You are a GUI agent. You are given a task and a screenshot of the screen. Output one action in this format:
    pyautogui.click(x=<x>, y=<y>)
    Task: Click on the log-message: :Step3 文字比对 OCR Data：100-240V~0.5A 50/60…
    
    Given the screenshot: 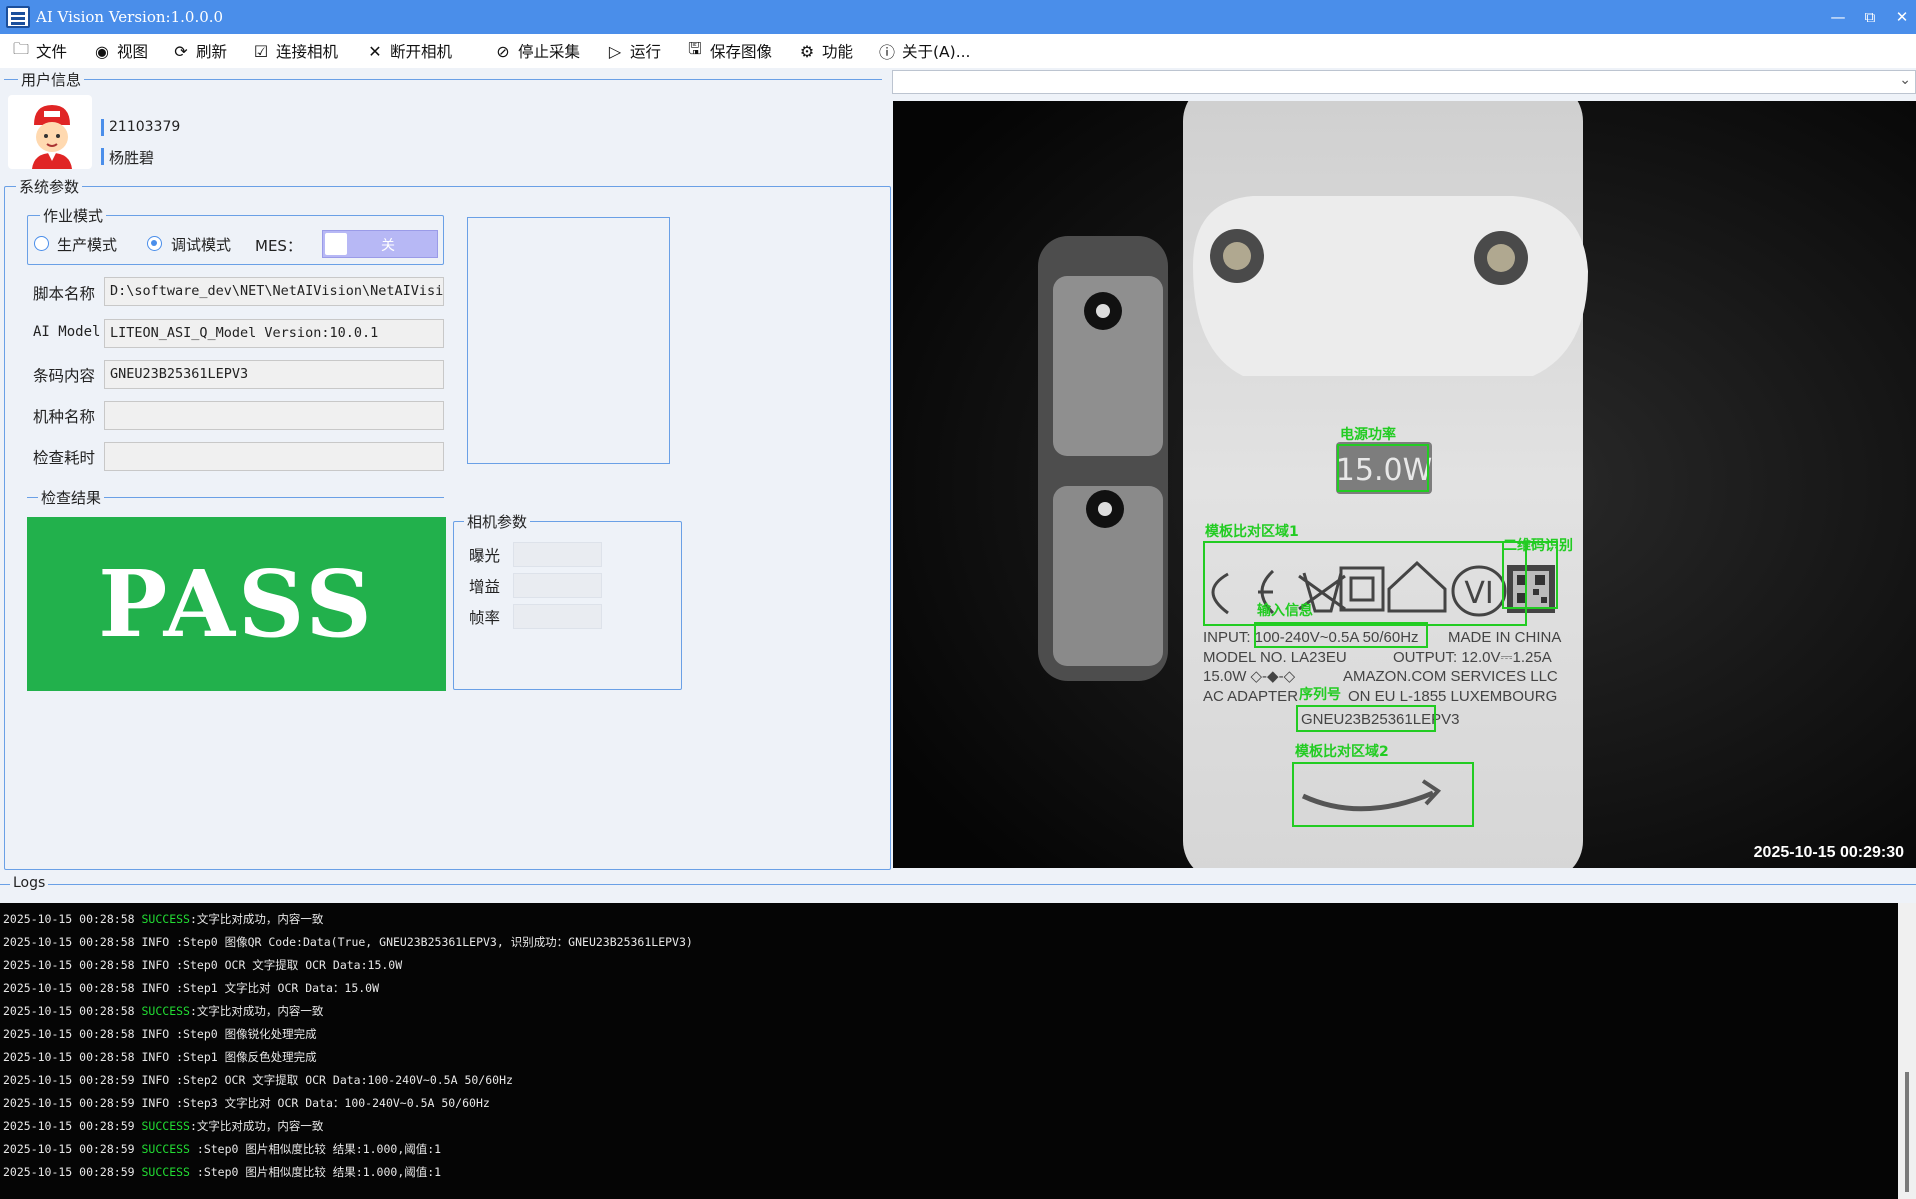 What is the action you would take?
    pyautogui.click(x=329, y=1103)
    